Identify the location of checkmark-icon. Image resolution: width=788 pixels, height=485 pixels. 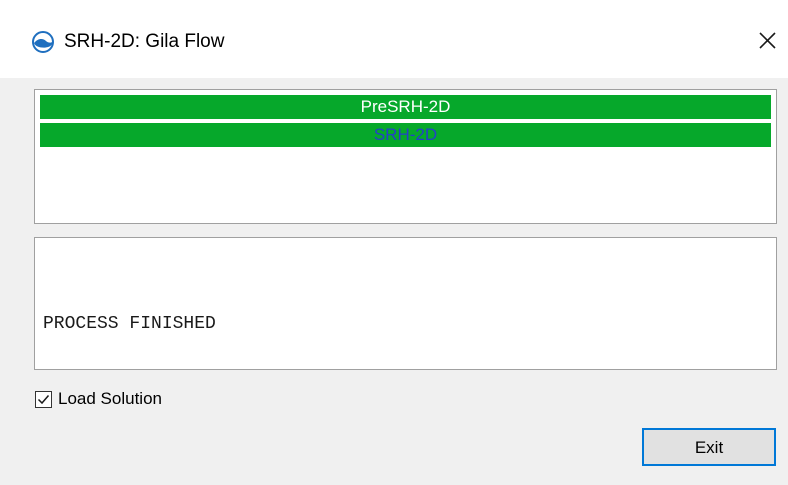
(43, 399).